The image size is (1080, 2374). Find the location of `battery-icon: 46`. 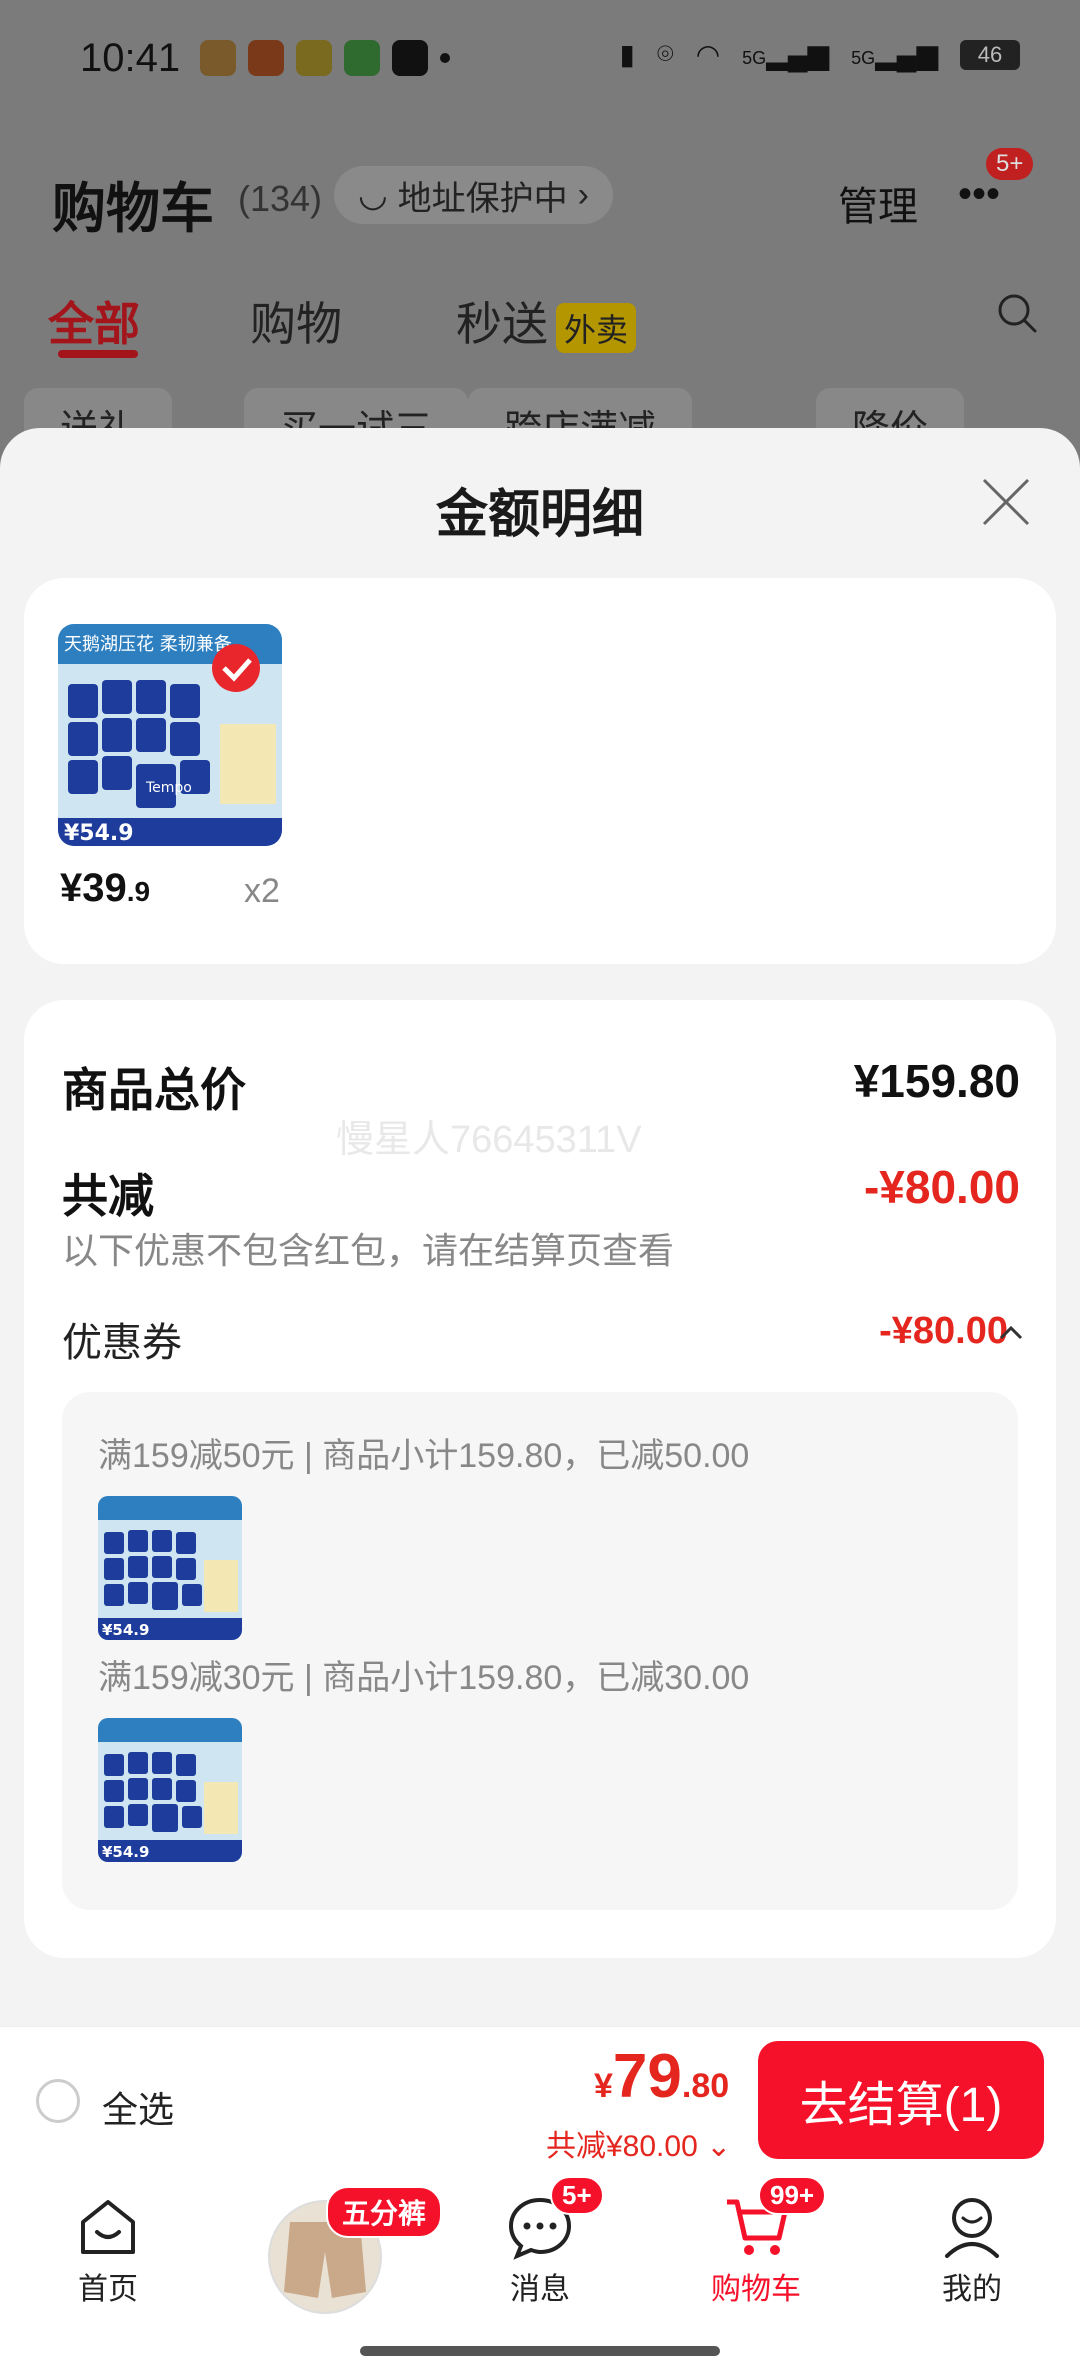

battery-icon: 46 is located at coordinates (990, 54).